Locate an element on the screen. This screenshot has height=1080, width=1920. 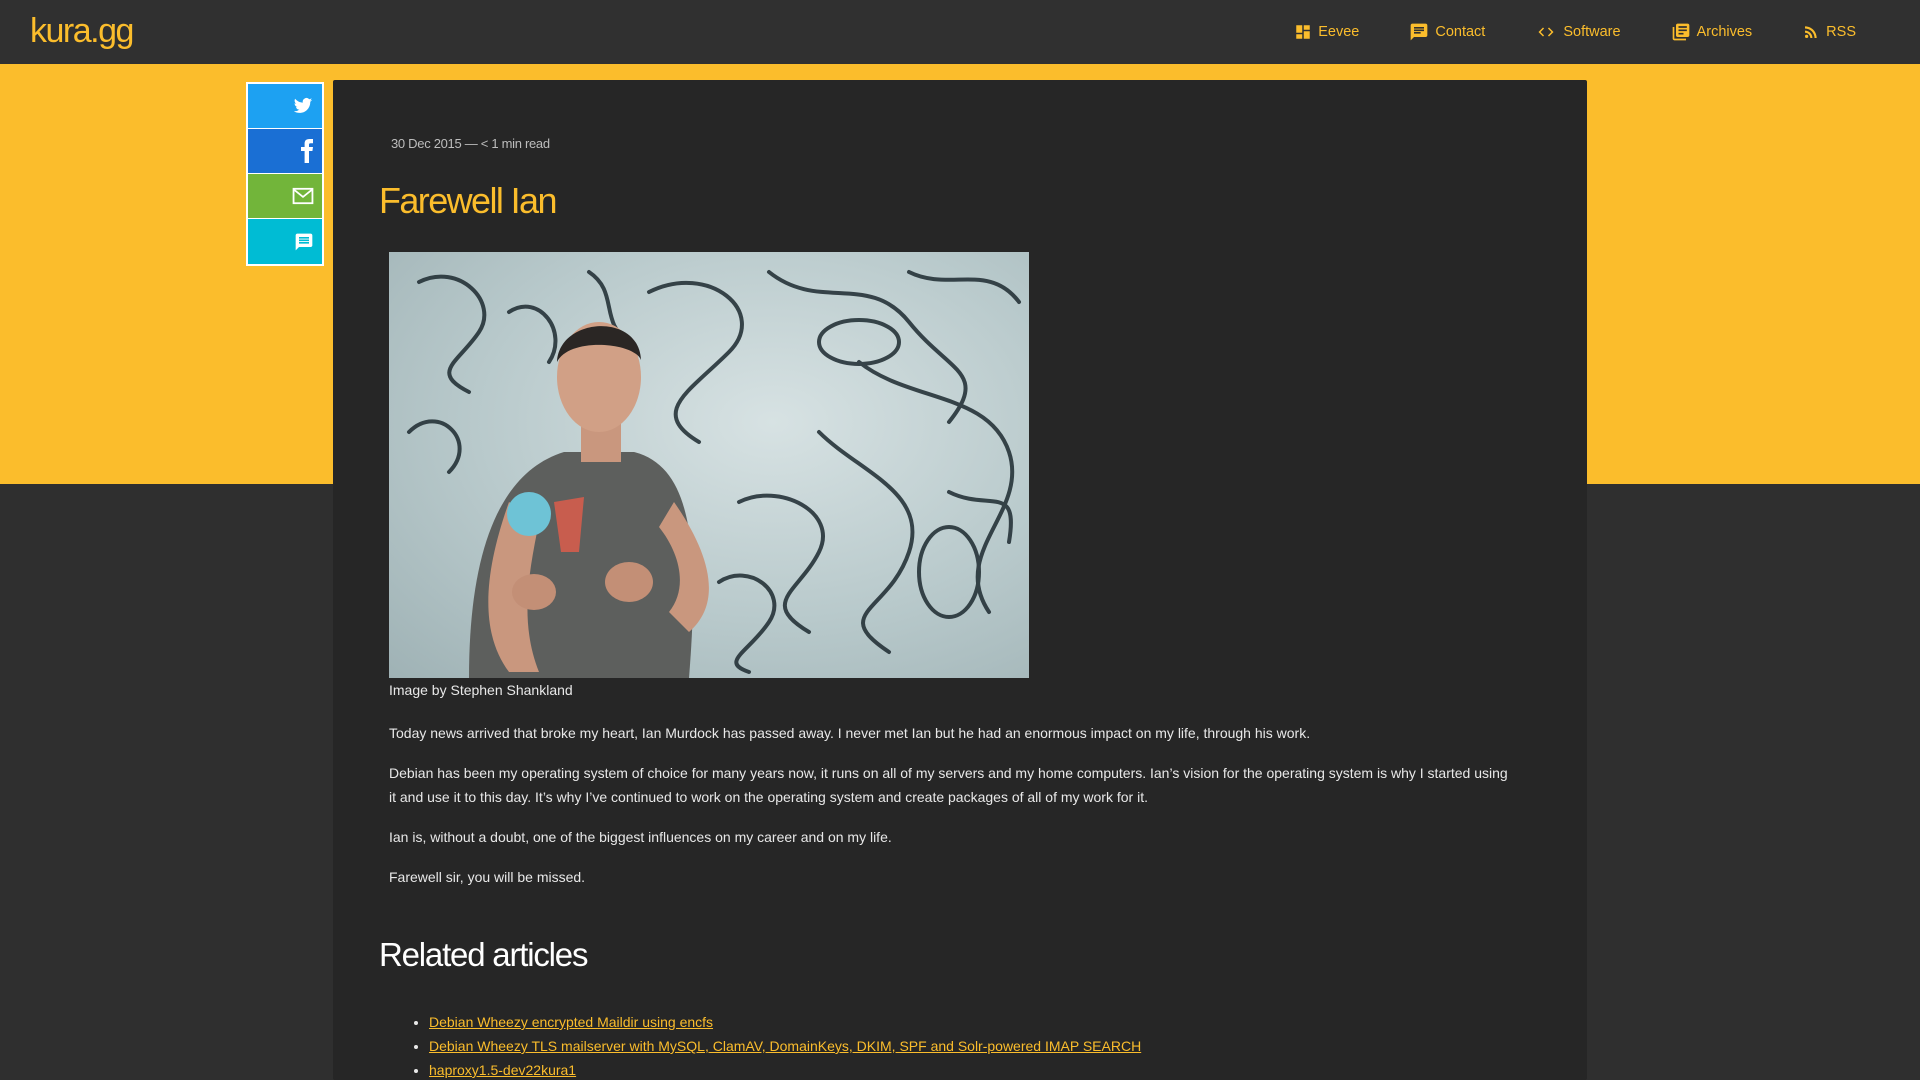
nav-item-rss: RSS is located at coordinates (1829, 32).